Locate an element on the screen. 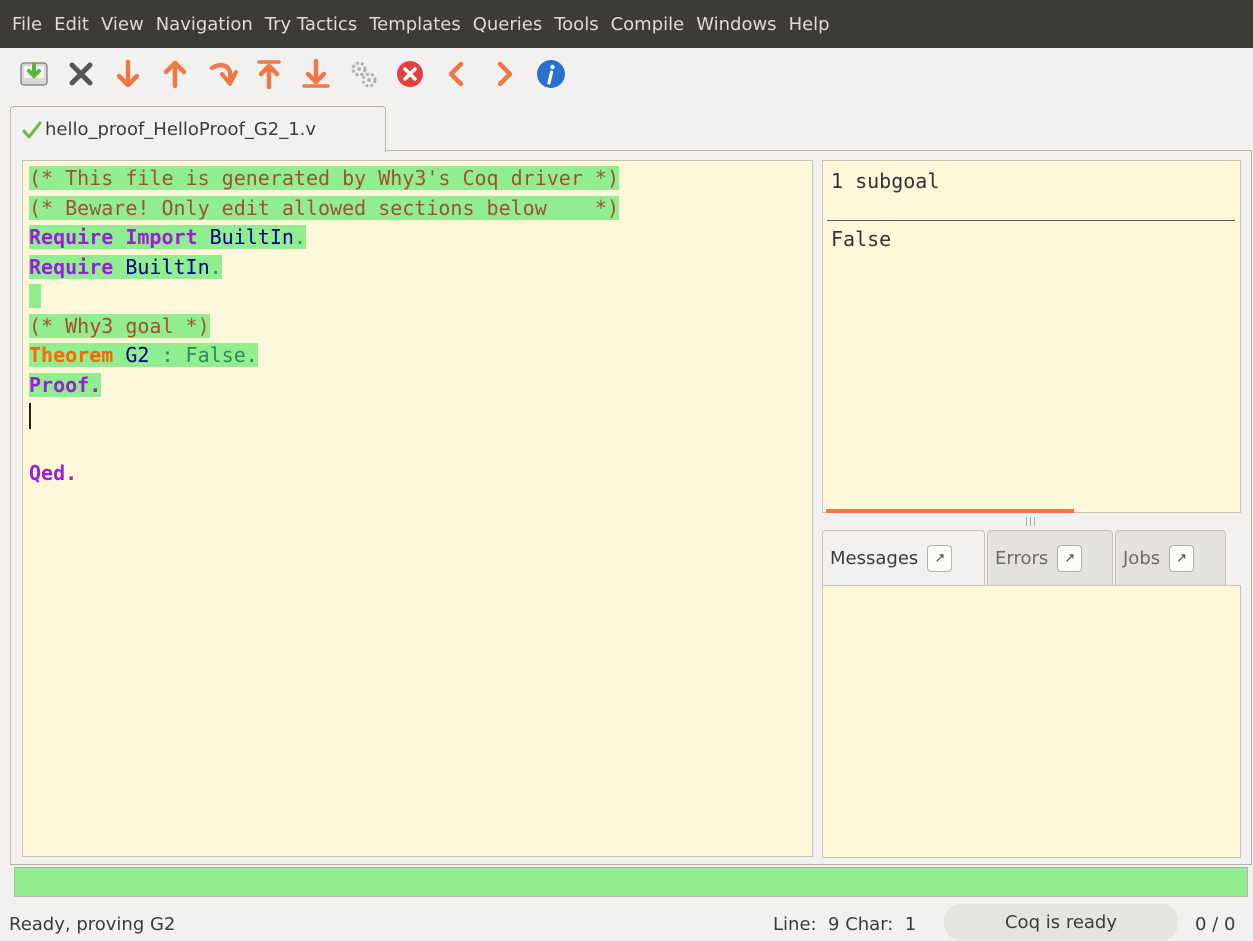  detach-messages-button: ↗ is located at coordinates (940, 558).